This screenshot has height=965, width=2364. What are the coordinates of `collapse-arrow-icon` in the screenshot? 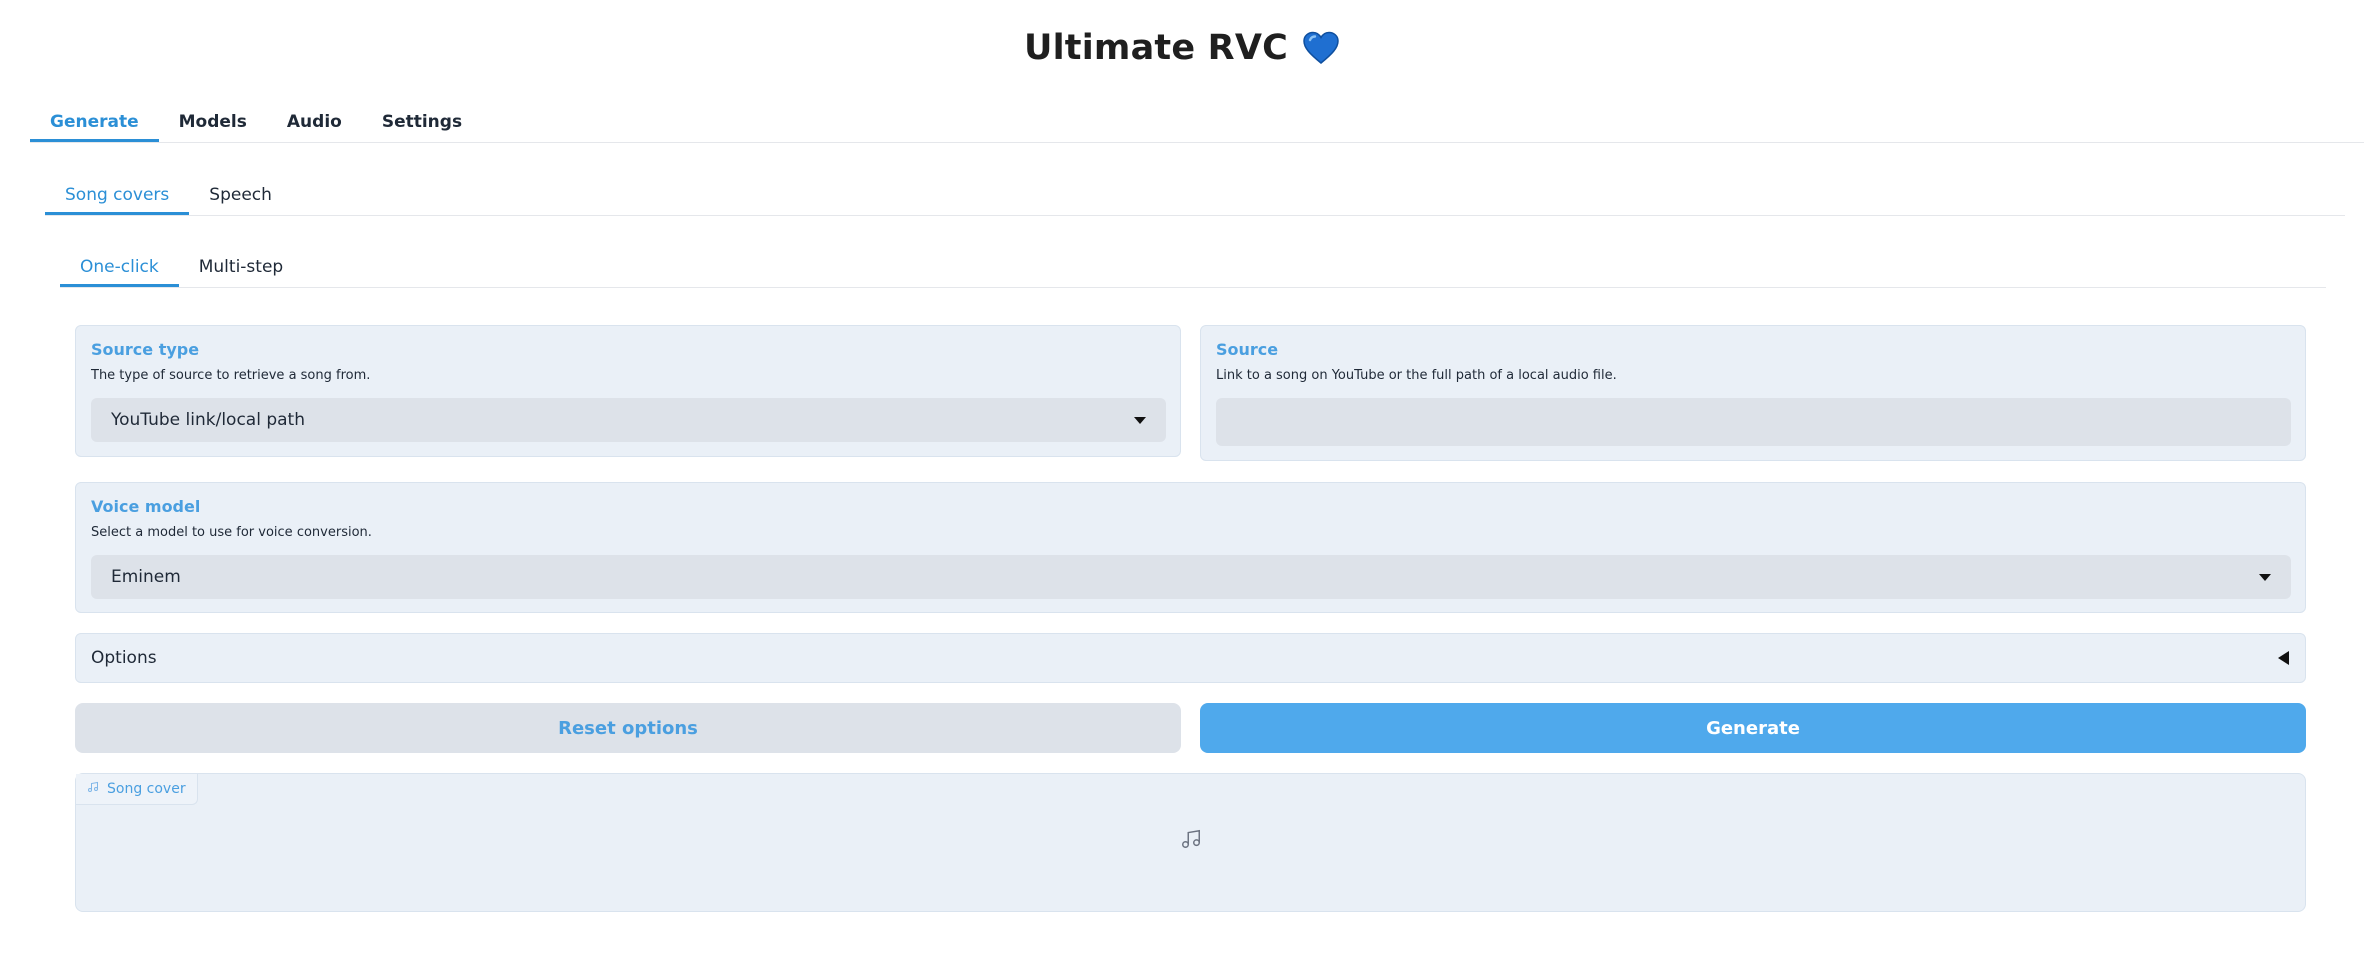 It's located at (2283, 658).